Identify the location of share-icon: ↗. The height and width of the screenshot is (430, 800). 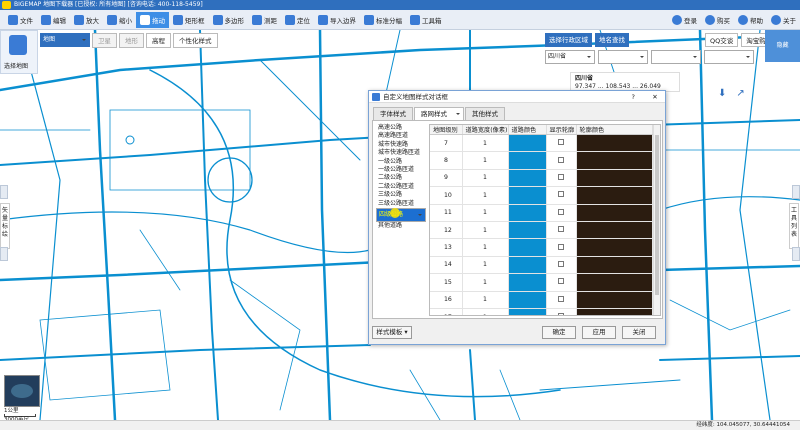
(740, 93).